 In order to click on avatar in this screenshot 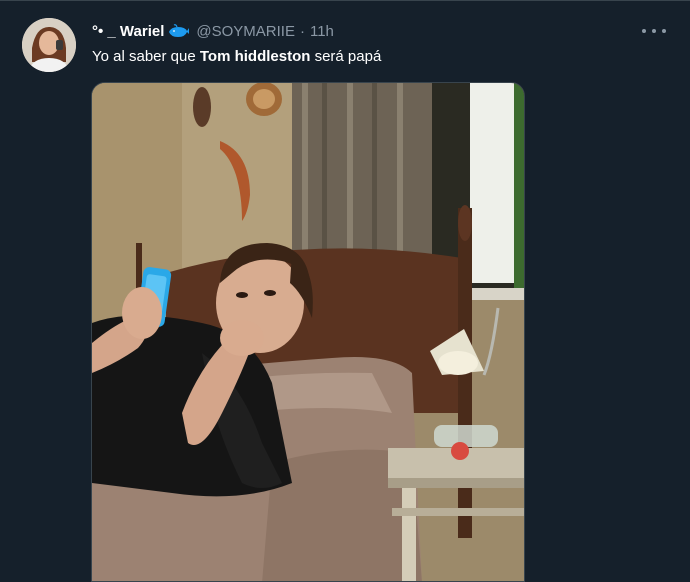, I will do `click(49, 45)`.